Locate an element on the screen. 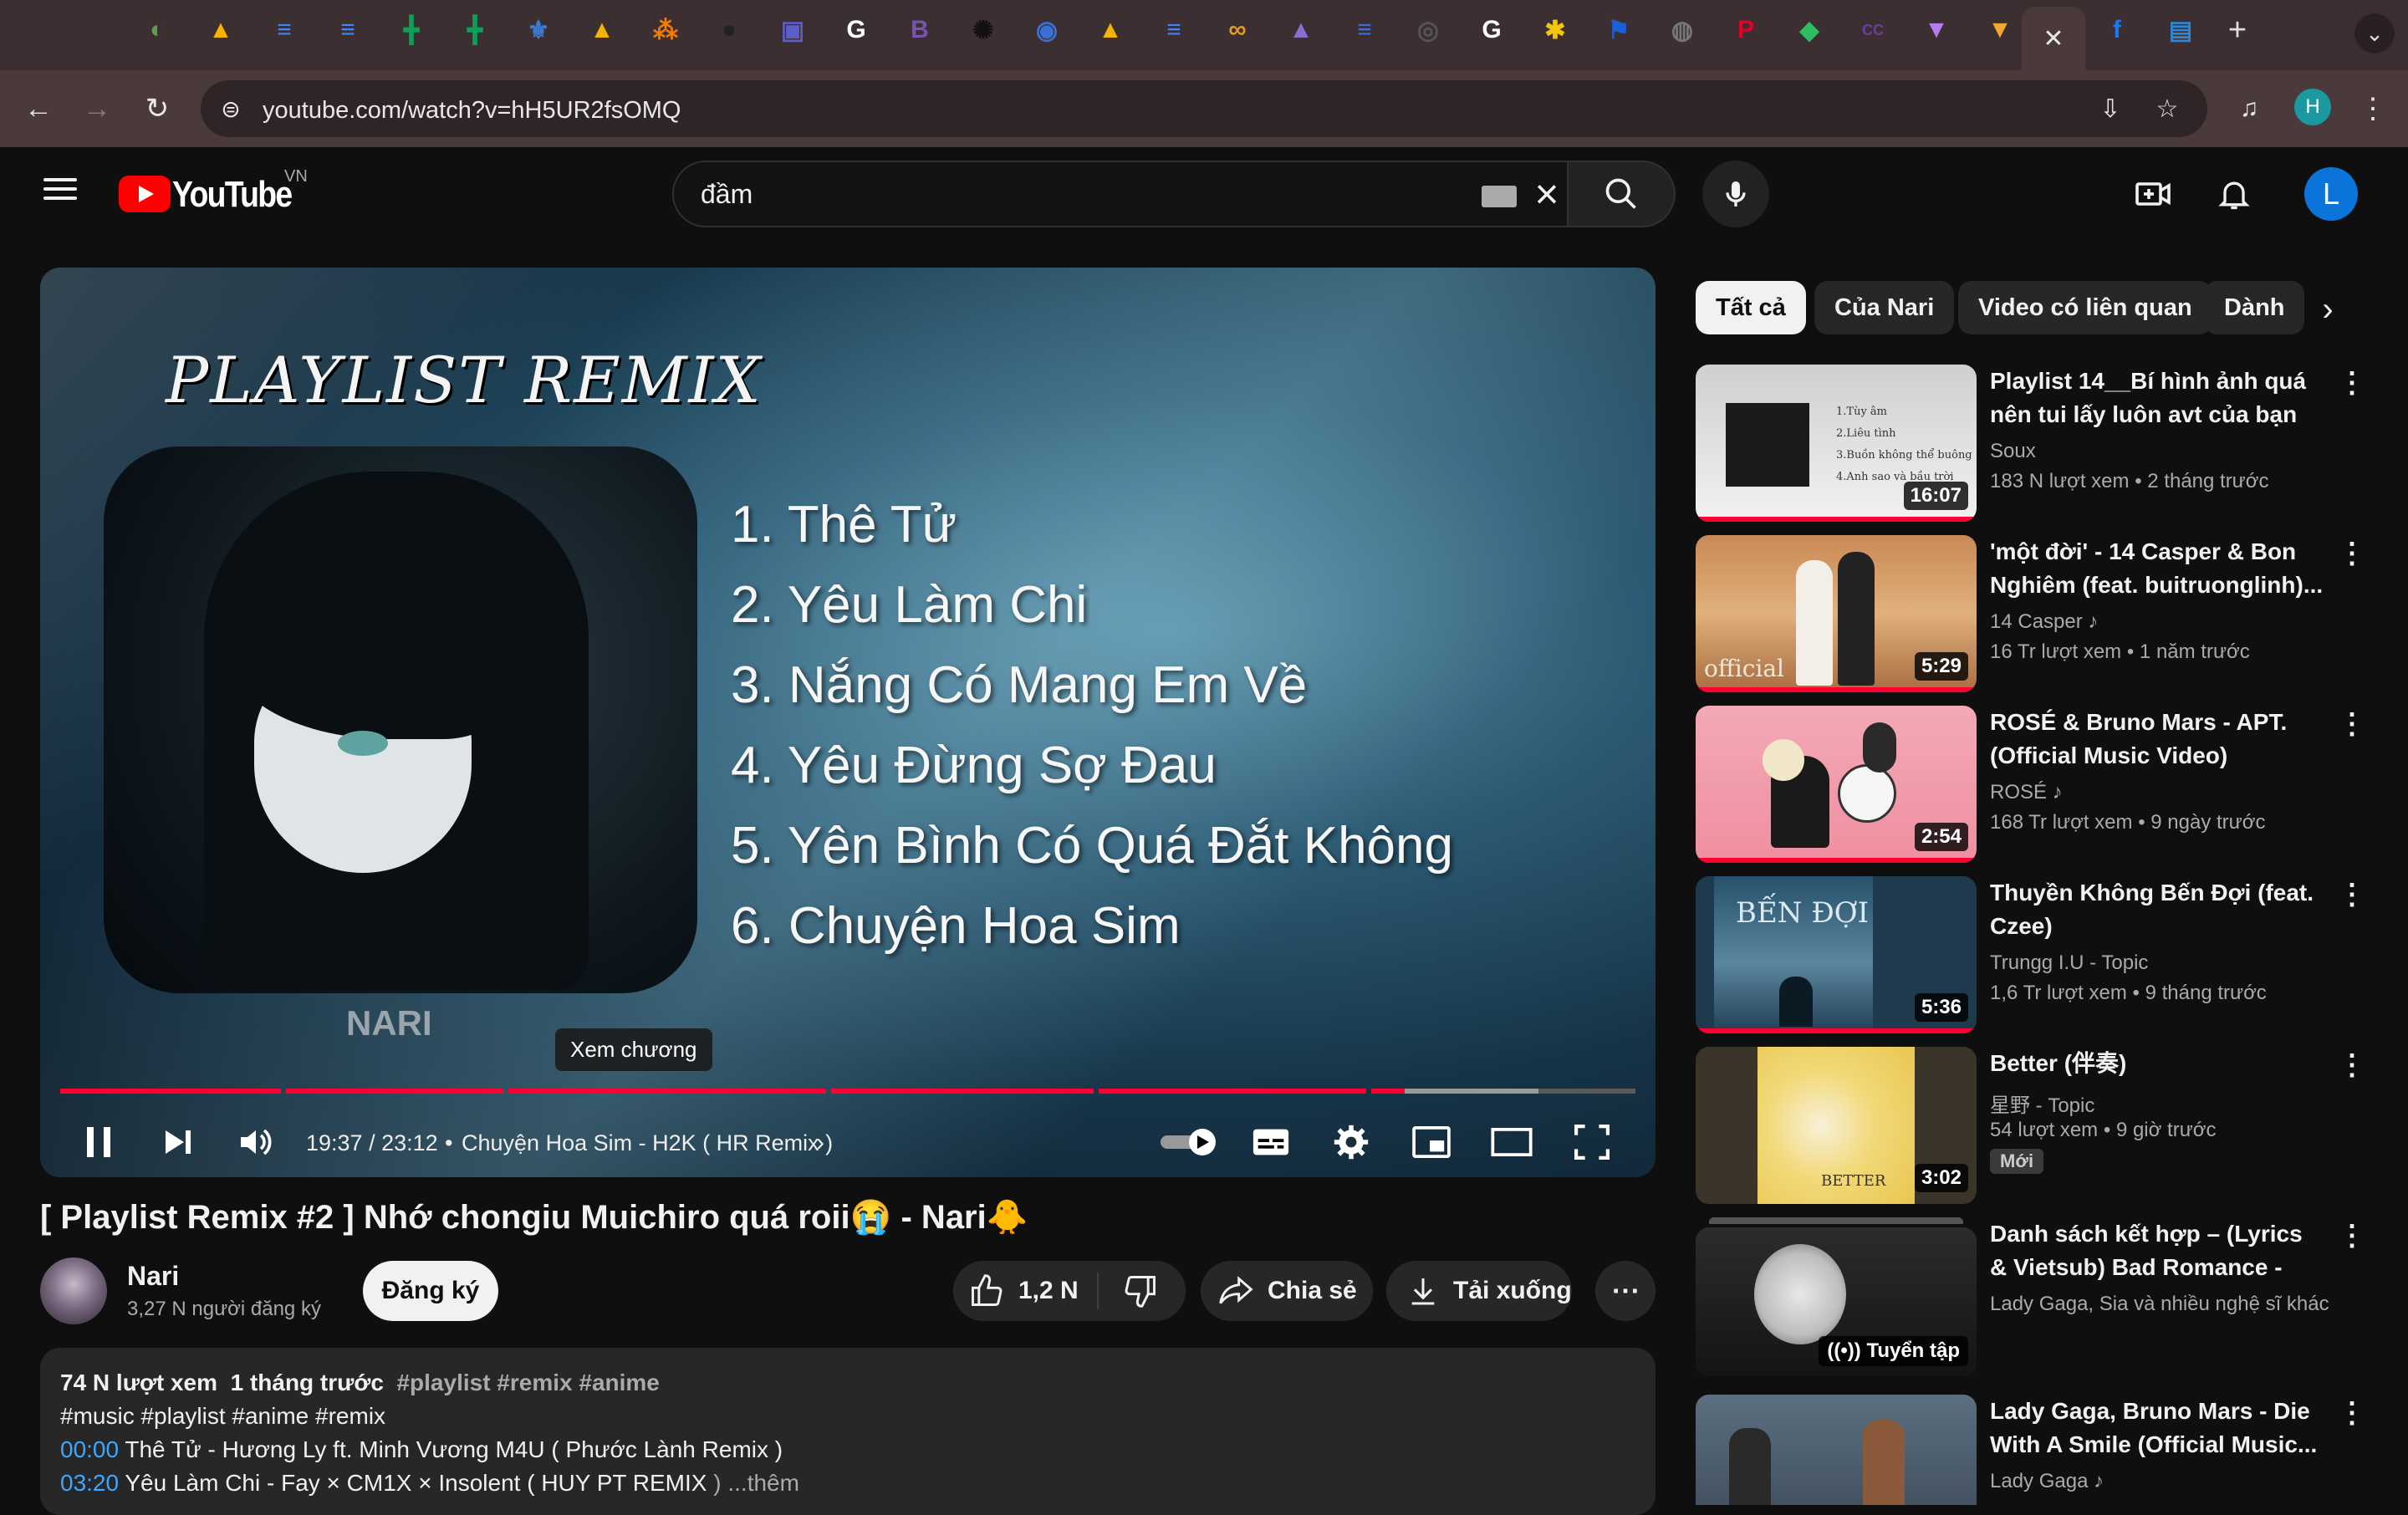  video-thumbnail: 2:54 is located at coordinates (1836, 784).